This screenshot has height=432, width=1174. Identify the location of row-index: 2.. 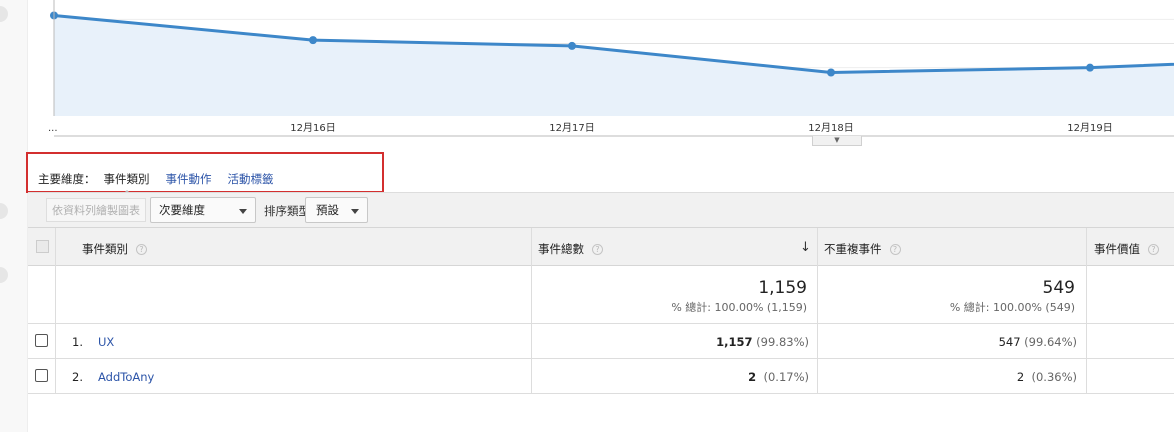
(77, 377).